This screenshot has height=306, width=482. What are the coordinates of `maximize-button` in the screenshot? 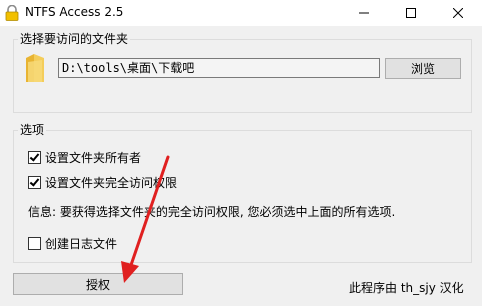 It's located at (411, 13).